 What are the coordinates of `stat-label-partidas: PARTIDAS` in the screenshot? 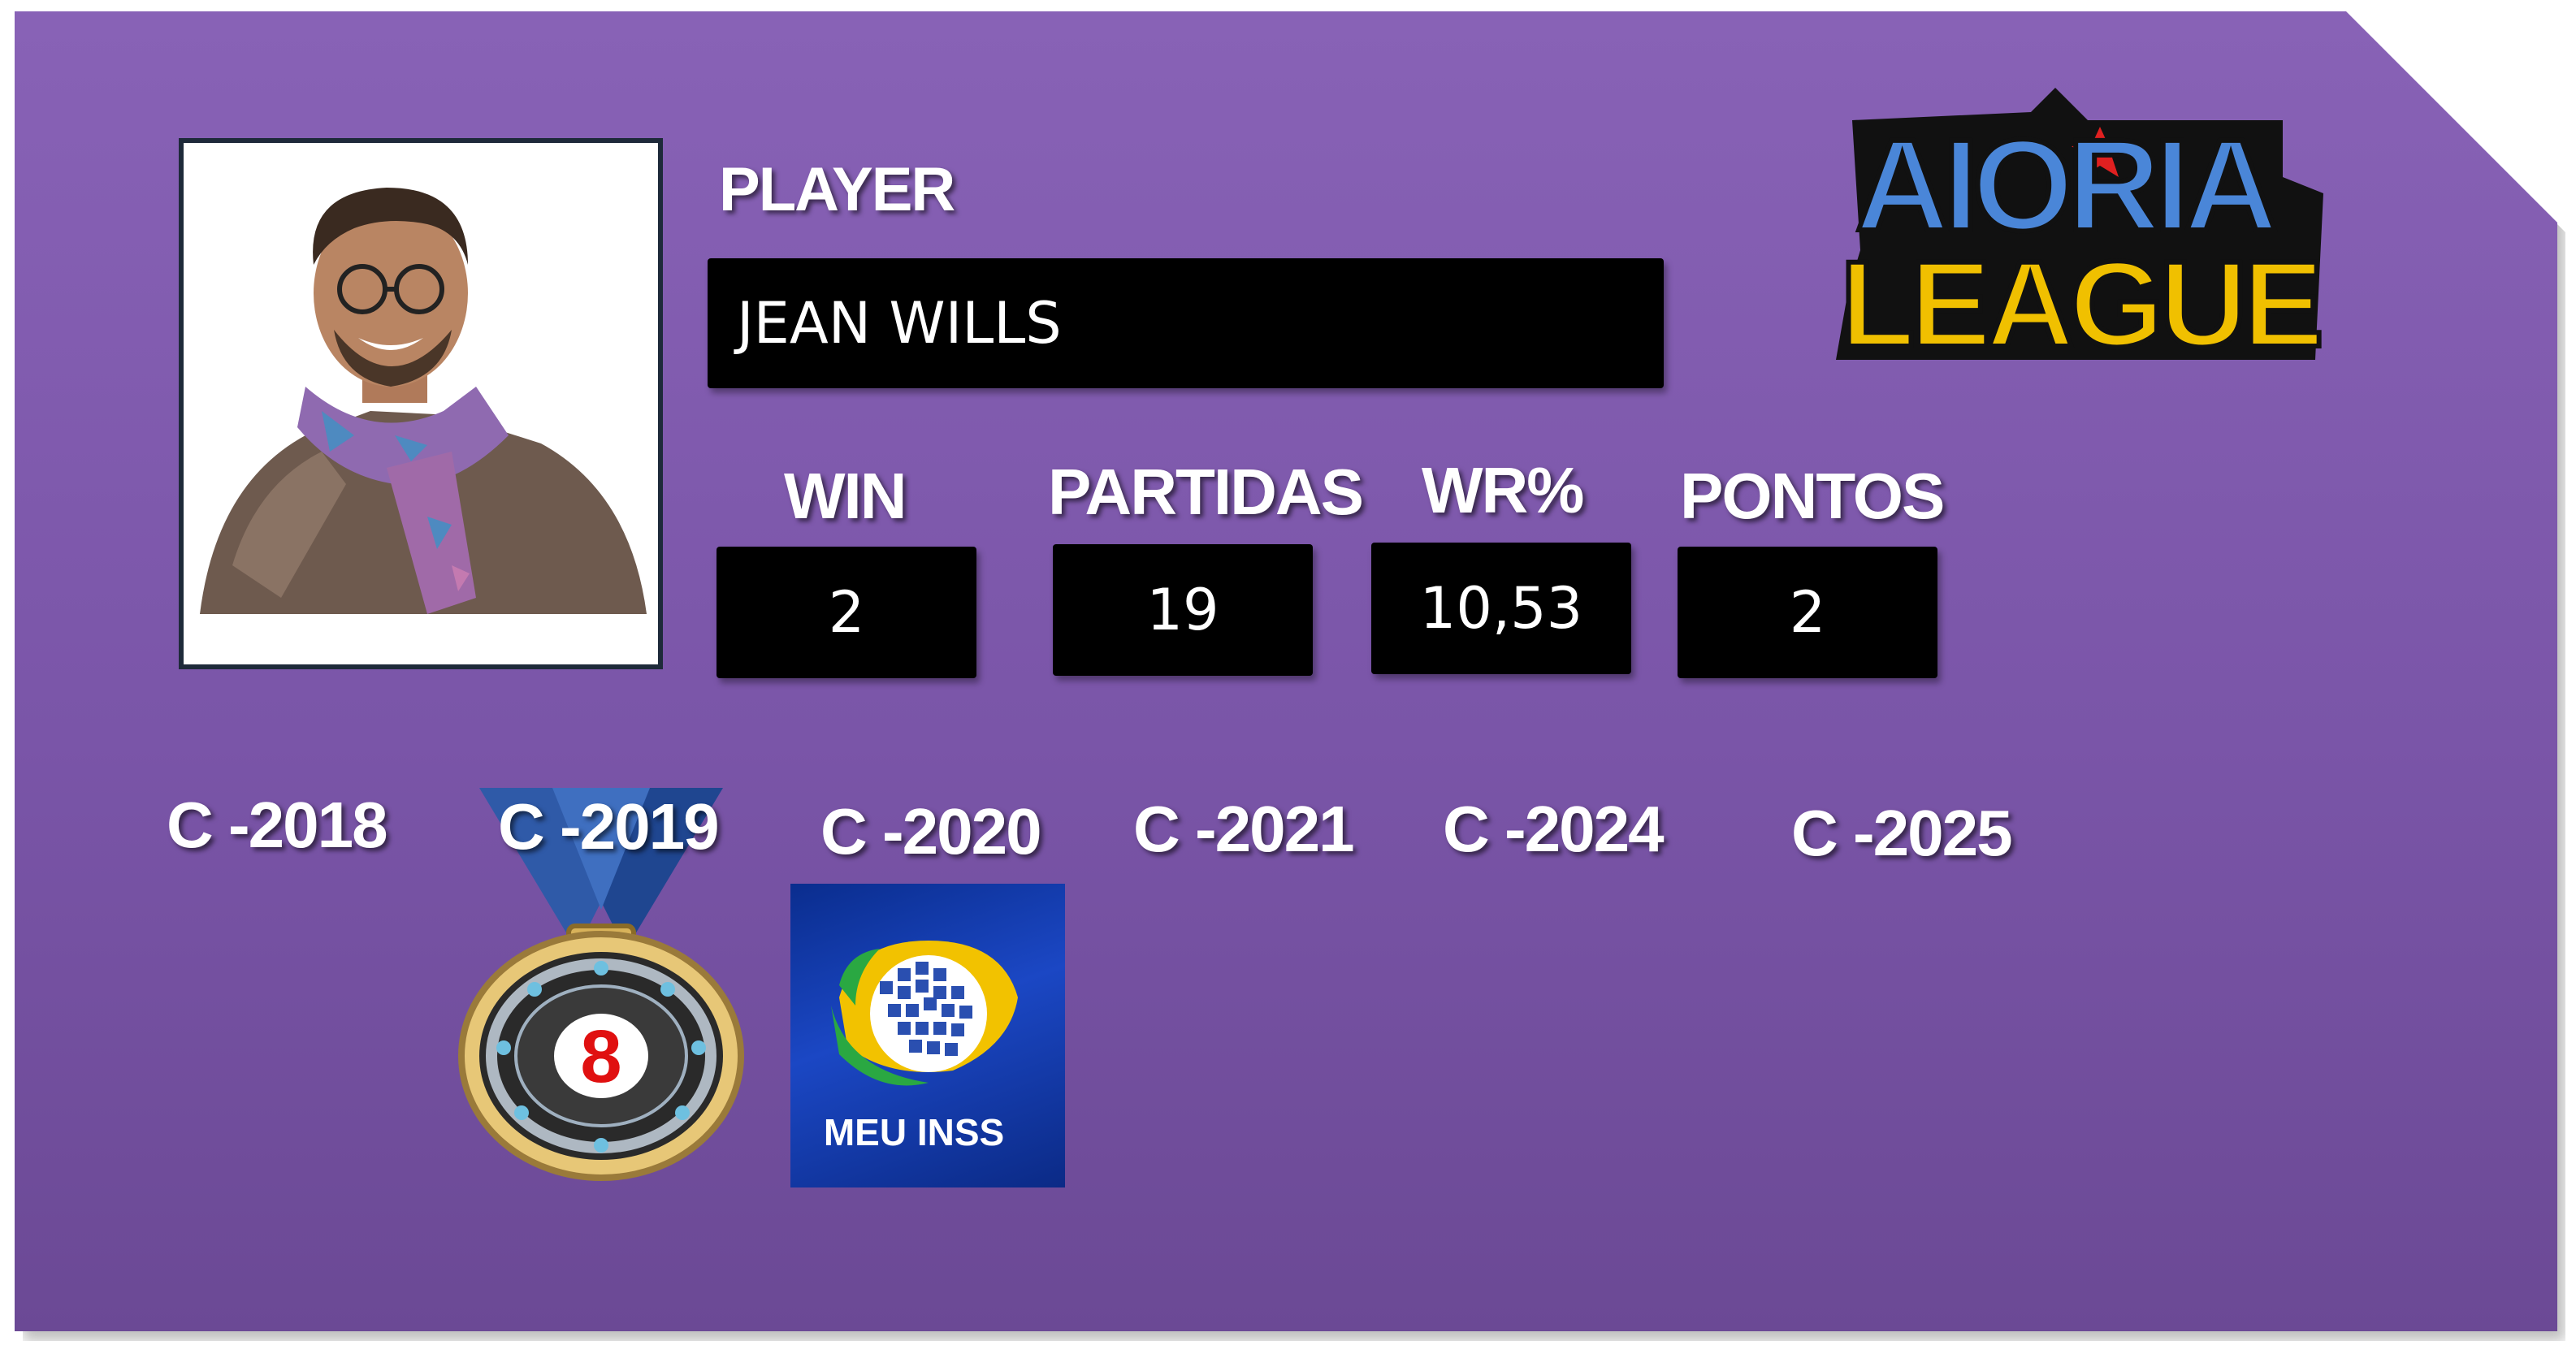 It's located at (1206, 492).